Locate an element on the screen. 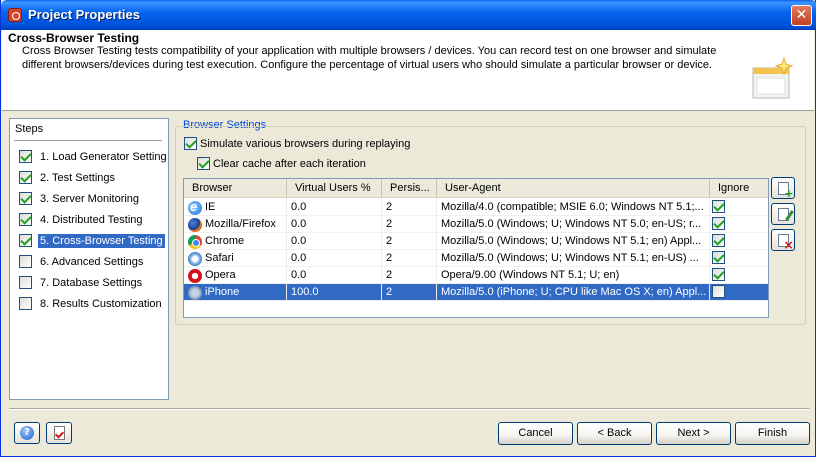 This screenshot has height=457, width=816. add-browser-button is located at coordinates (783, 188).